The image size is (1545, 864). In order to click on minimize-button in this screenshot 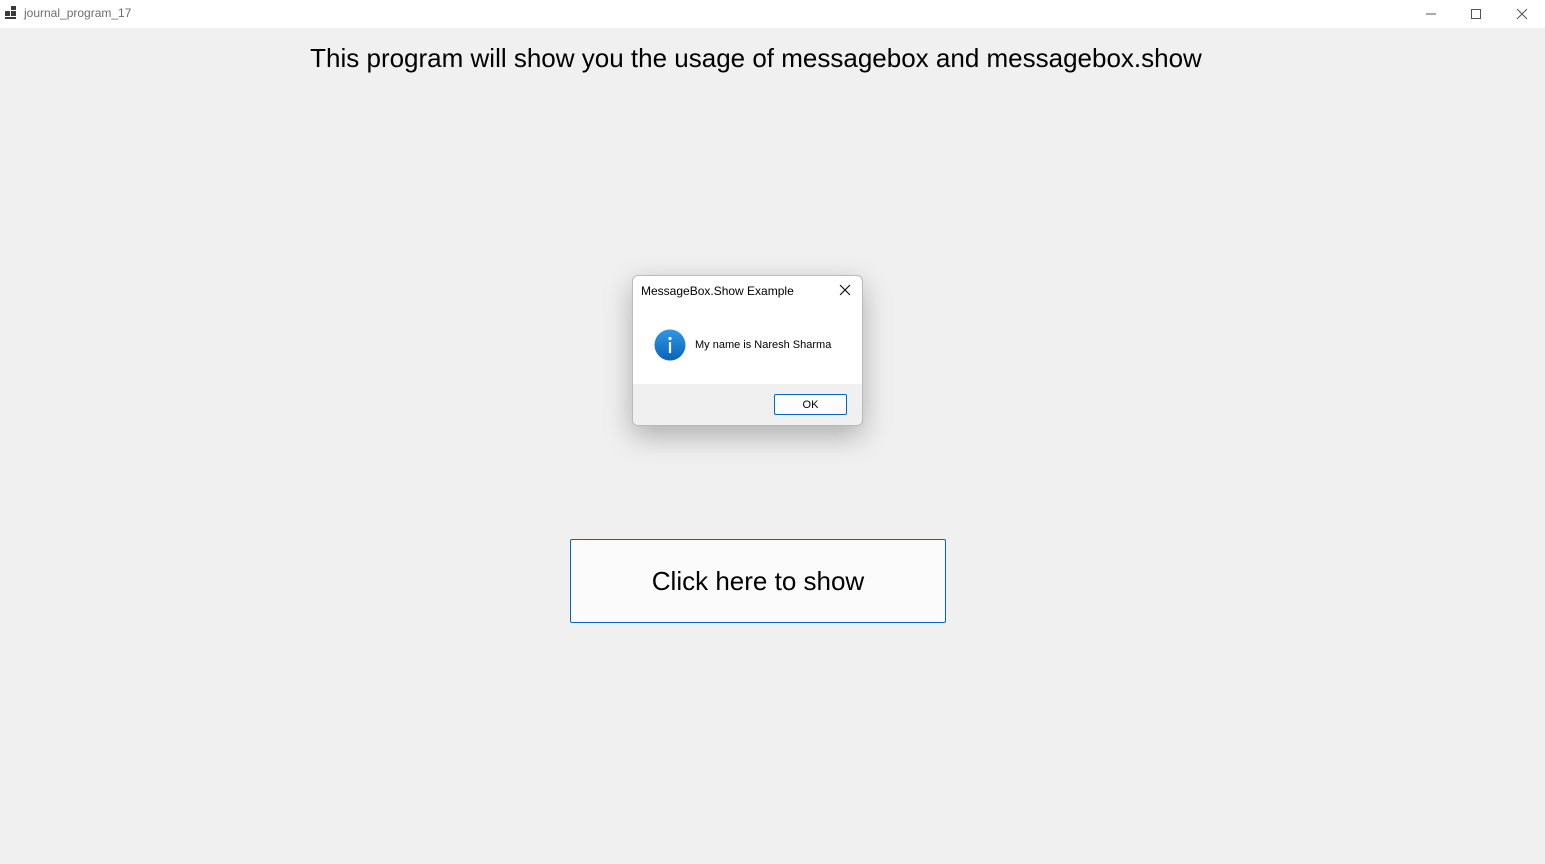, I will do `click(1431, 14)`.